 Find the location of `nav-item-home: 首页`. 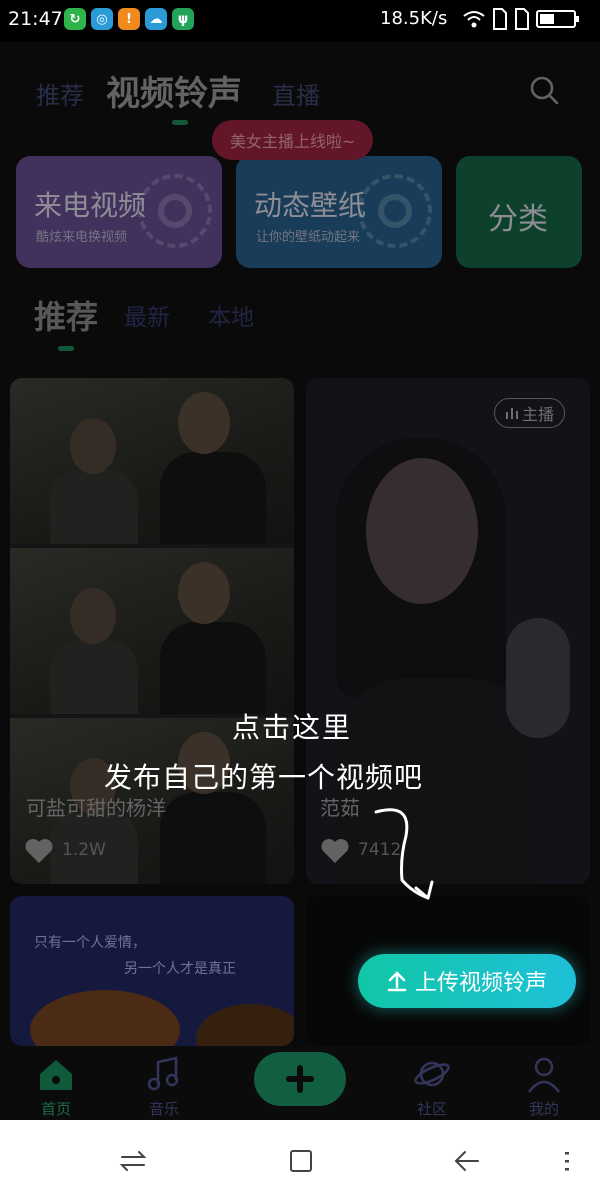

nav-item-home: 首页 is located at coordinates (56, 1083).